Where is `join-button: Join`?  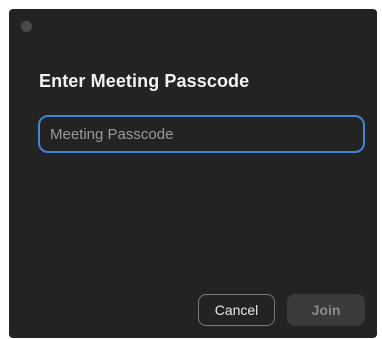
join-button: Join is located at coordinates (326, 310).